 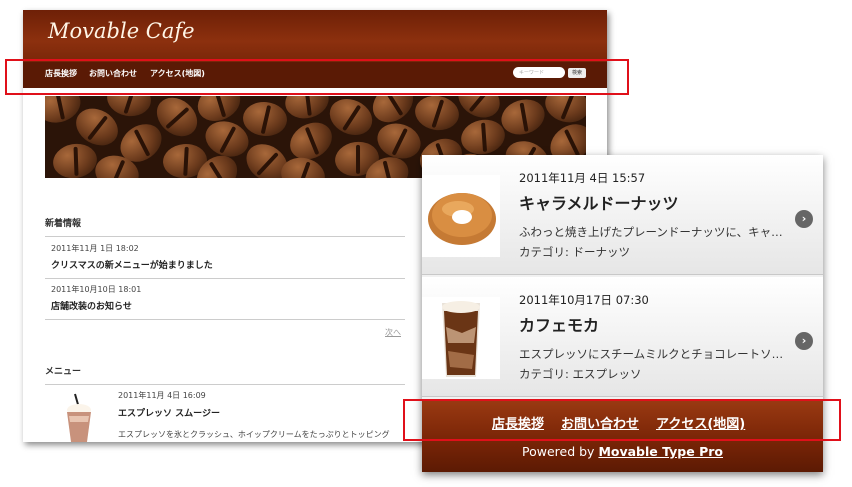 What do you see at coordinates (79, 417) in the screenshot?
I see `smoothie-cup-image` at bounding box center [79, 417].